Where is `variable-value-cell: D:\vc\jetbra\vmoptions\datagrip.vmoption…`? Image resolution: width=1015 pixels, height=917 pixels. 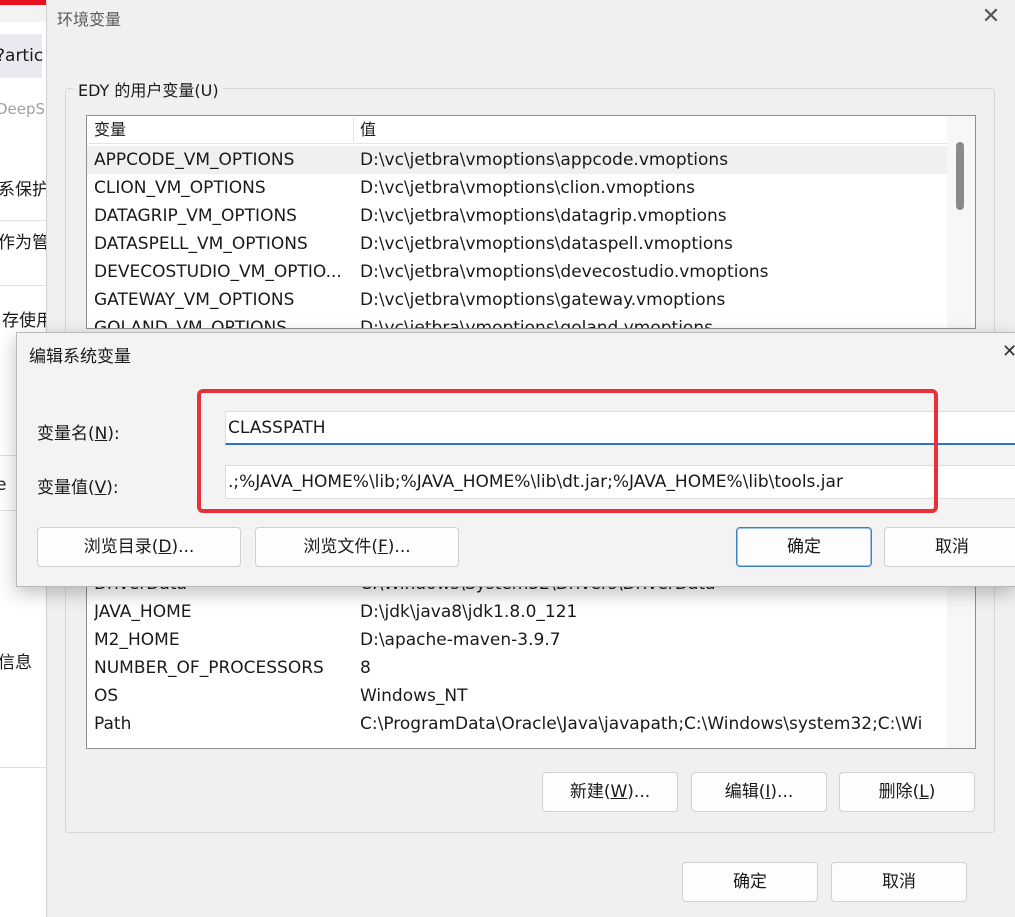
variable-value-cell: D:\vc\jetbra\vmoptions\datagrip.vmoption… is located at coordinates (543, 216).